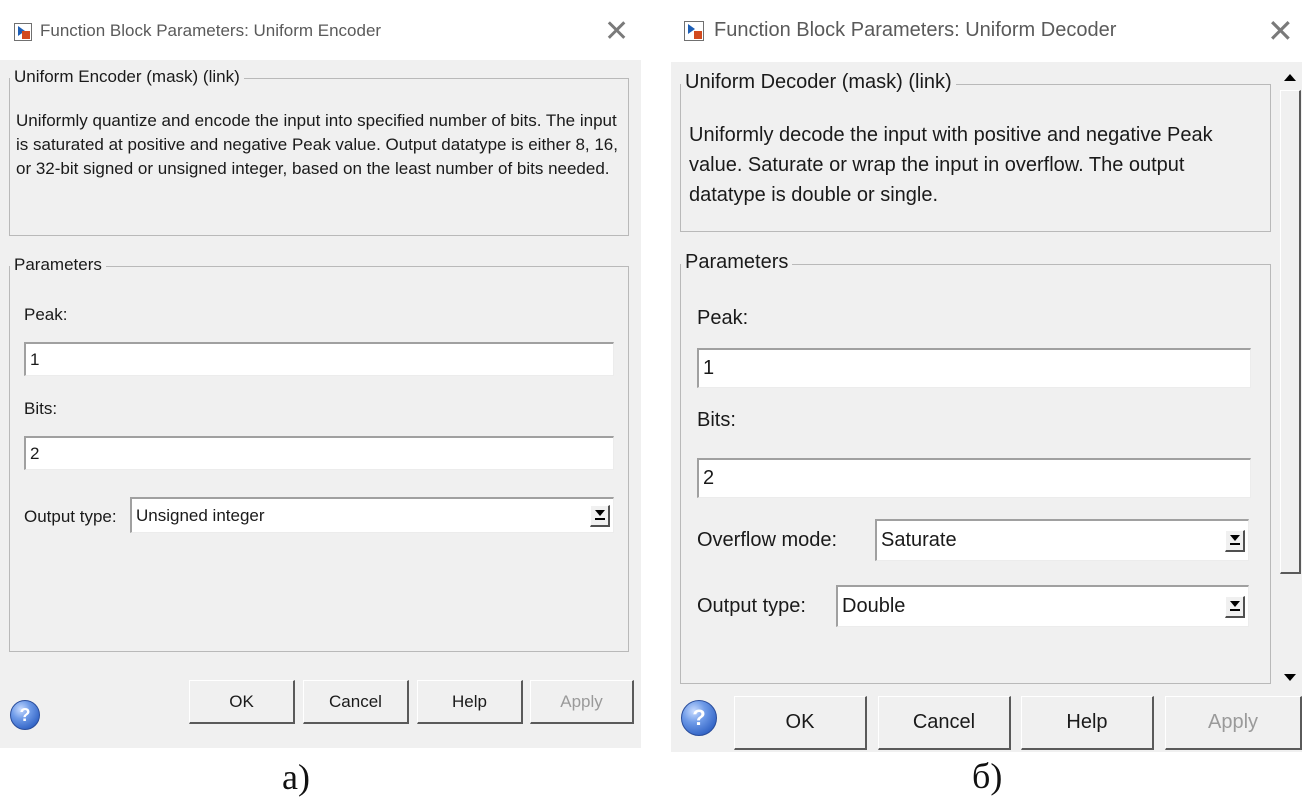 This screenshot has width=1302, height=807. Describe the element at coordinates (1290, 77) in the screenshot. I see `scroll-up-icon` at that location.